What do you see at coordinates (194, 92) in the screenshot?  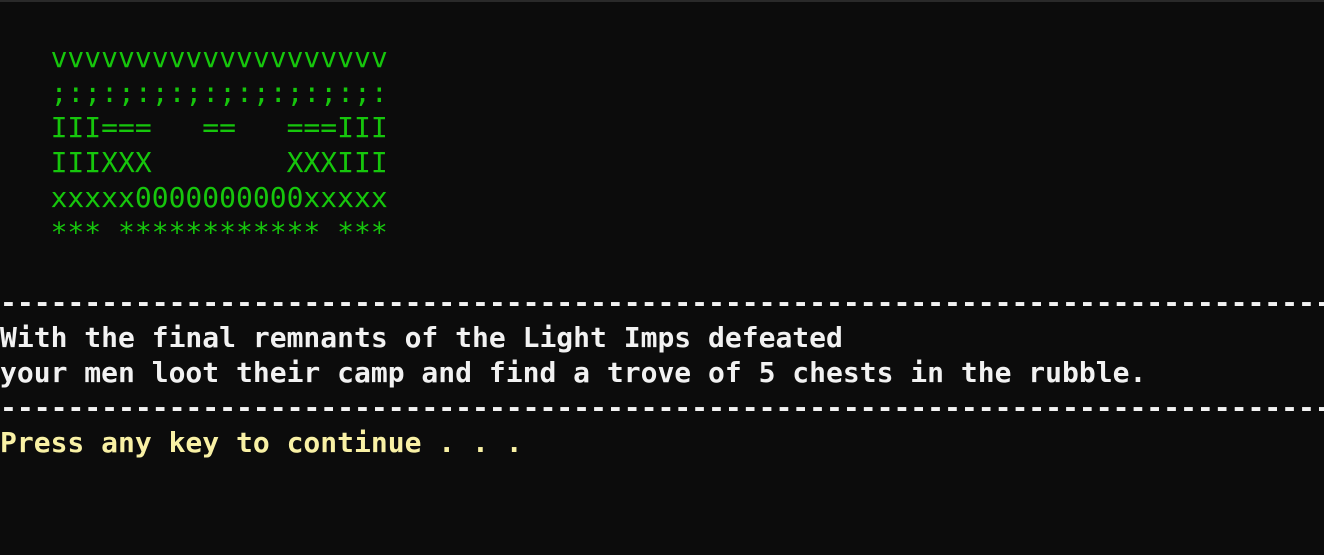 I see `ascii-art-line: ;:;:;:;:;:;:;:;:;:;:` at bounding box center [194, 92].